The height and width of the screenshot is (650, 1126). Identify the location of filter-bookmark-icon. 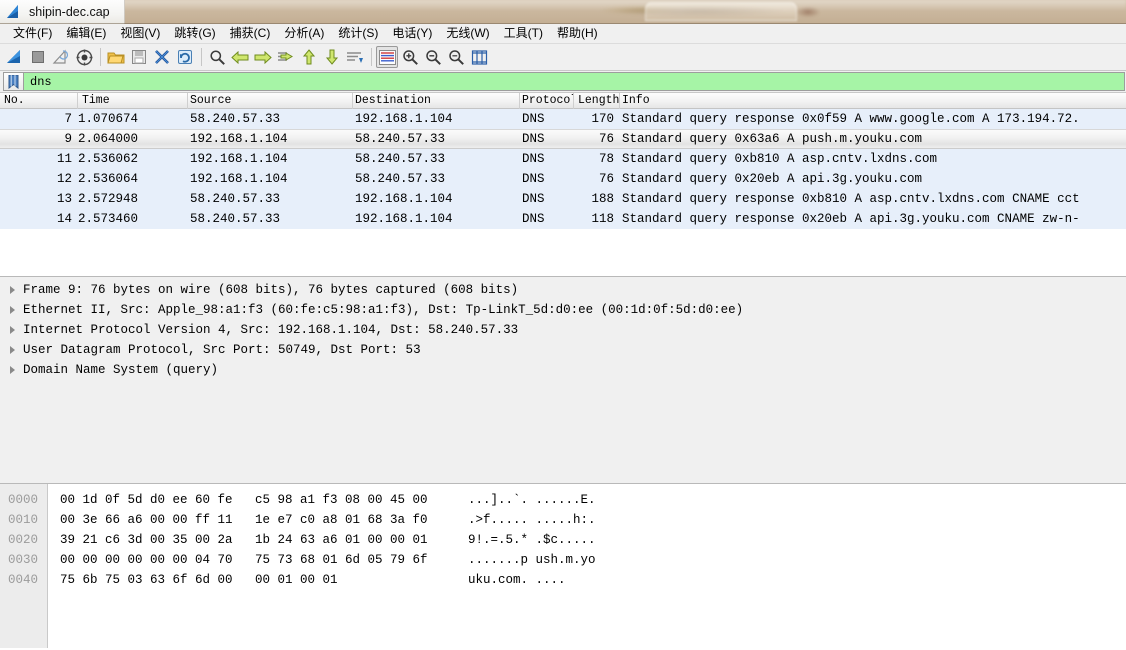
(13, 81).